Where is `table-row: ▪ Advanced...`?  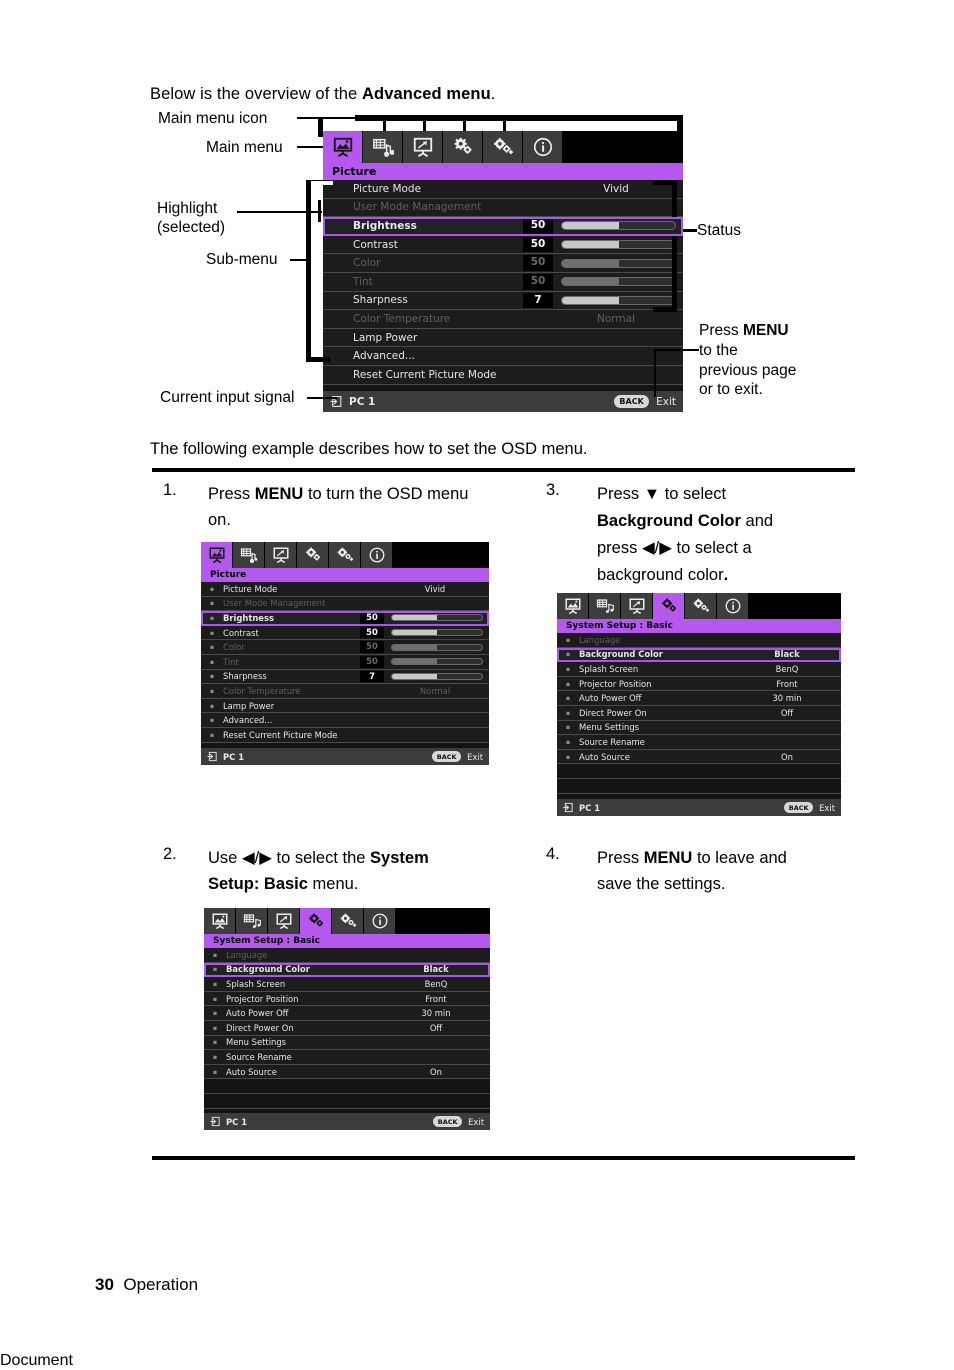 table-row: ▪ Advanced... is located at coordinates (345, 720).